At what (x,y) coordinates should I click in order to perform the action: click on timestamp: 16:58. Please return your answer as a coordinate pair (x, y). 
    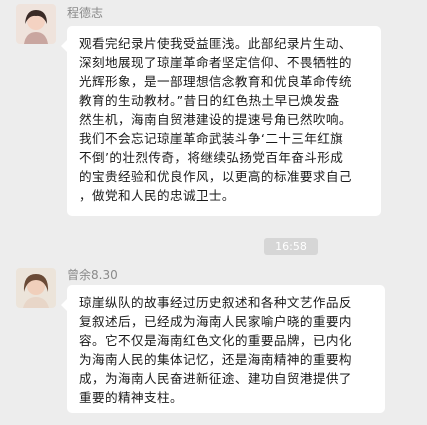
    Looking at the image, I should click on (291, 246).